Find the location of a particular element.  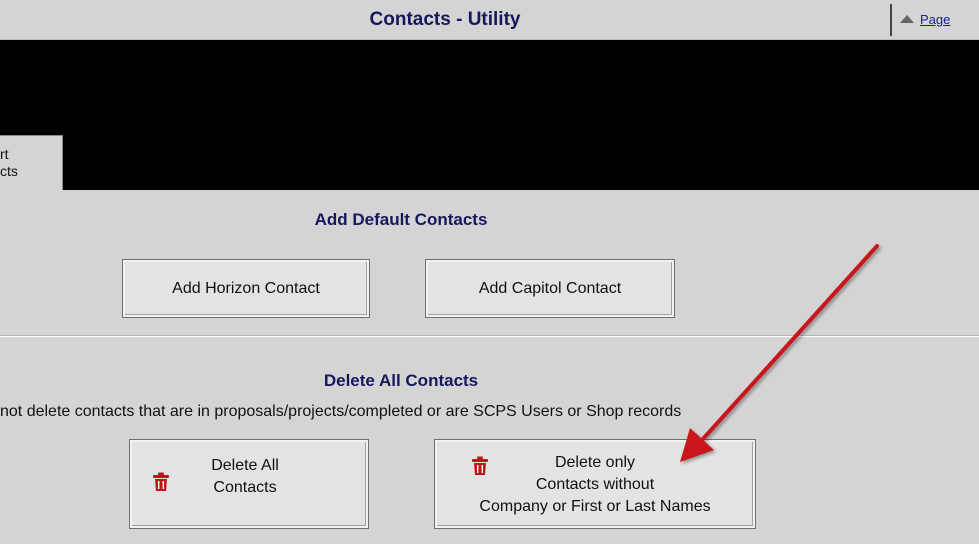

page-menu-label: Page is located at coordinates (935, 19).